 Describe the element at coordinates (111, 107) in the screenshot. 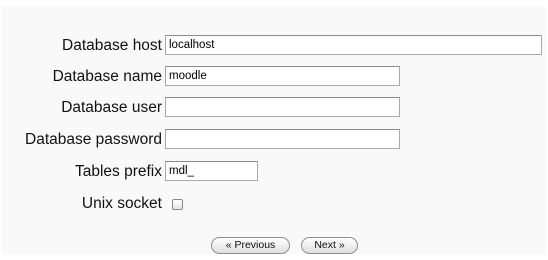

I see `database-user-label: Database user` at that location.